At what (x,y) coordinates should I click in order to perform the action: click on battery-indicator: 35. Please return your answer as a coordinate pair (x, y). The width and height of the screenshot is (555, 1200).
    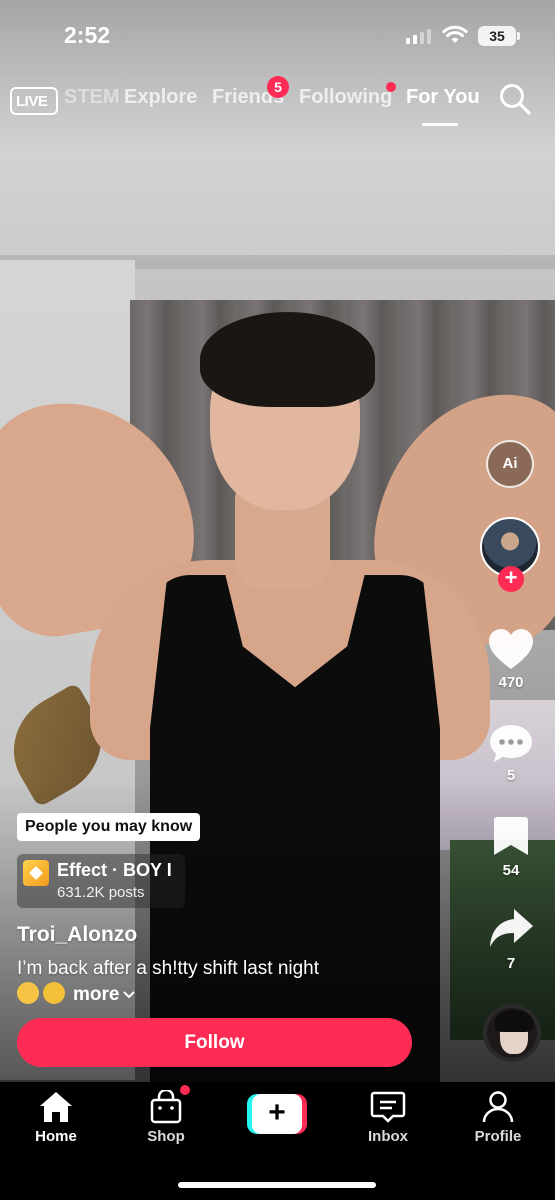
    Looking at the image, I should click on (497, 36).